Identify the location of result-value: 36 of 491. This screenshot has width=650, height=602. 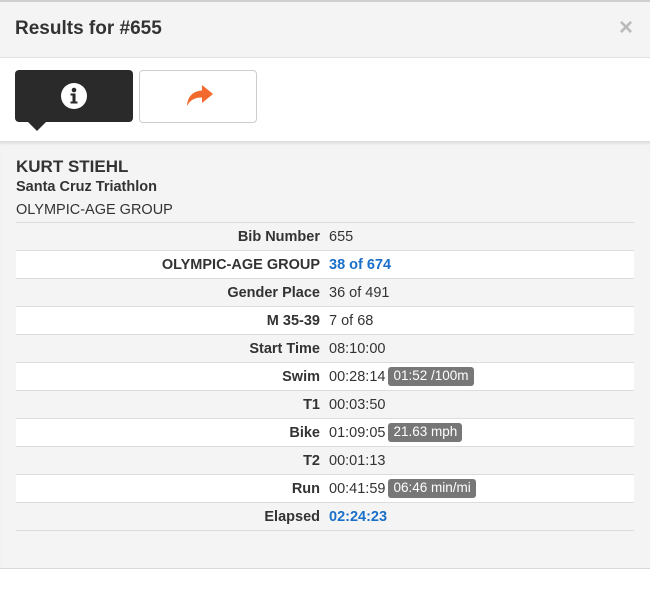
(359, 292).